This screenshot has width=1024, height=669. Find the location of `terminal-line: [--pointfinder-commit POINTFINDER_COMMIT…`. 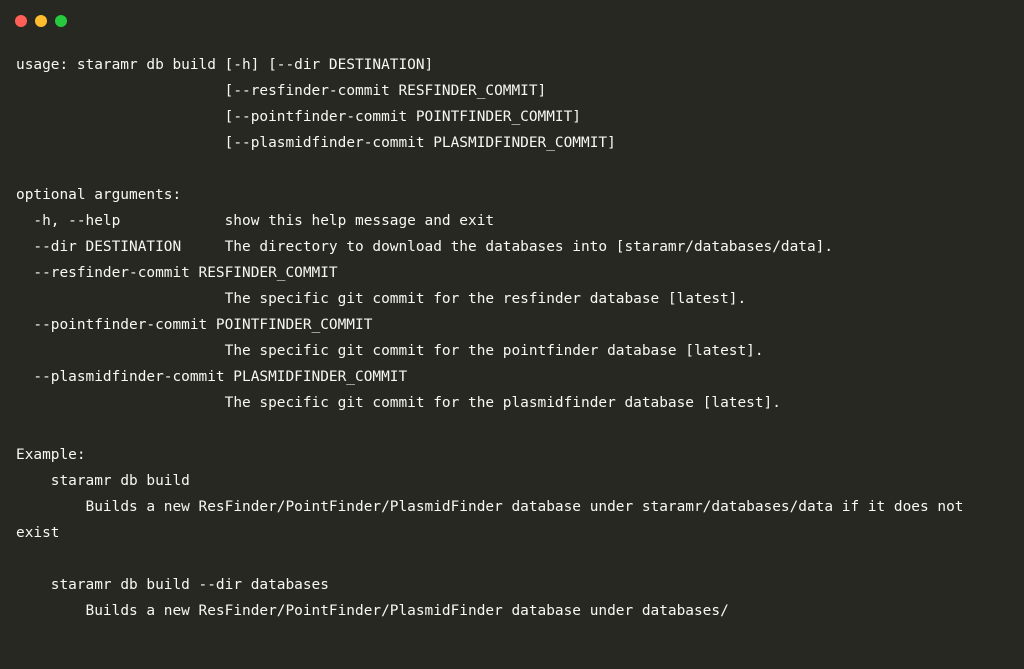

terminal-line: [--pointfinder-commit POINTFINDER_COMMIT… is located at coordinates (299, 117).